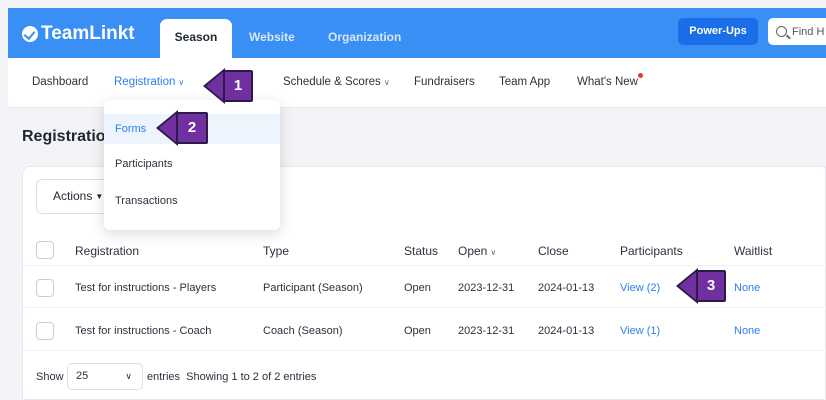 This screenshot has height=400, width=826. What do you see at coordinates (477, 251) in the screenshot?
I see `header-open: Open ∨` at bounding box center [477, 251].